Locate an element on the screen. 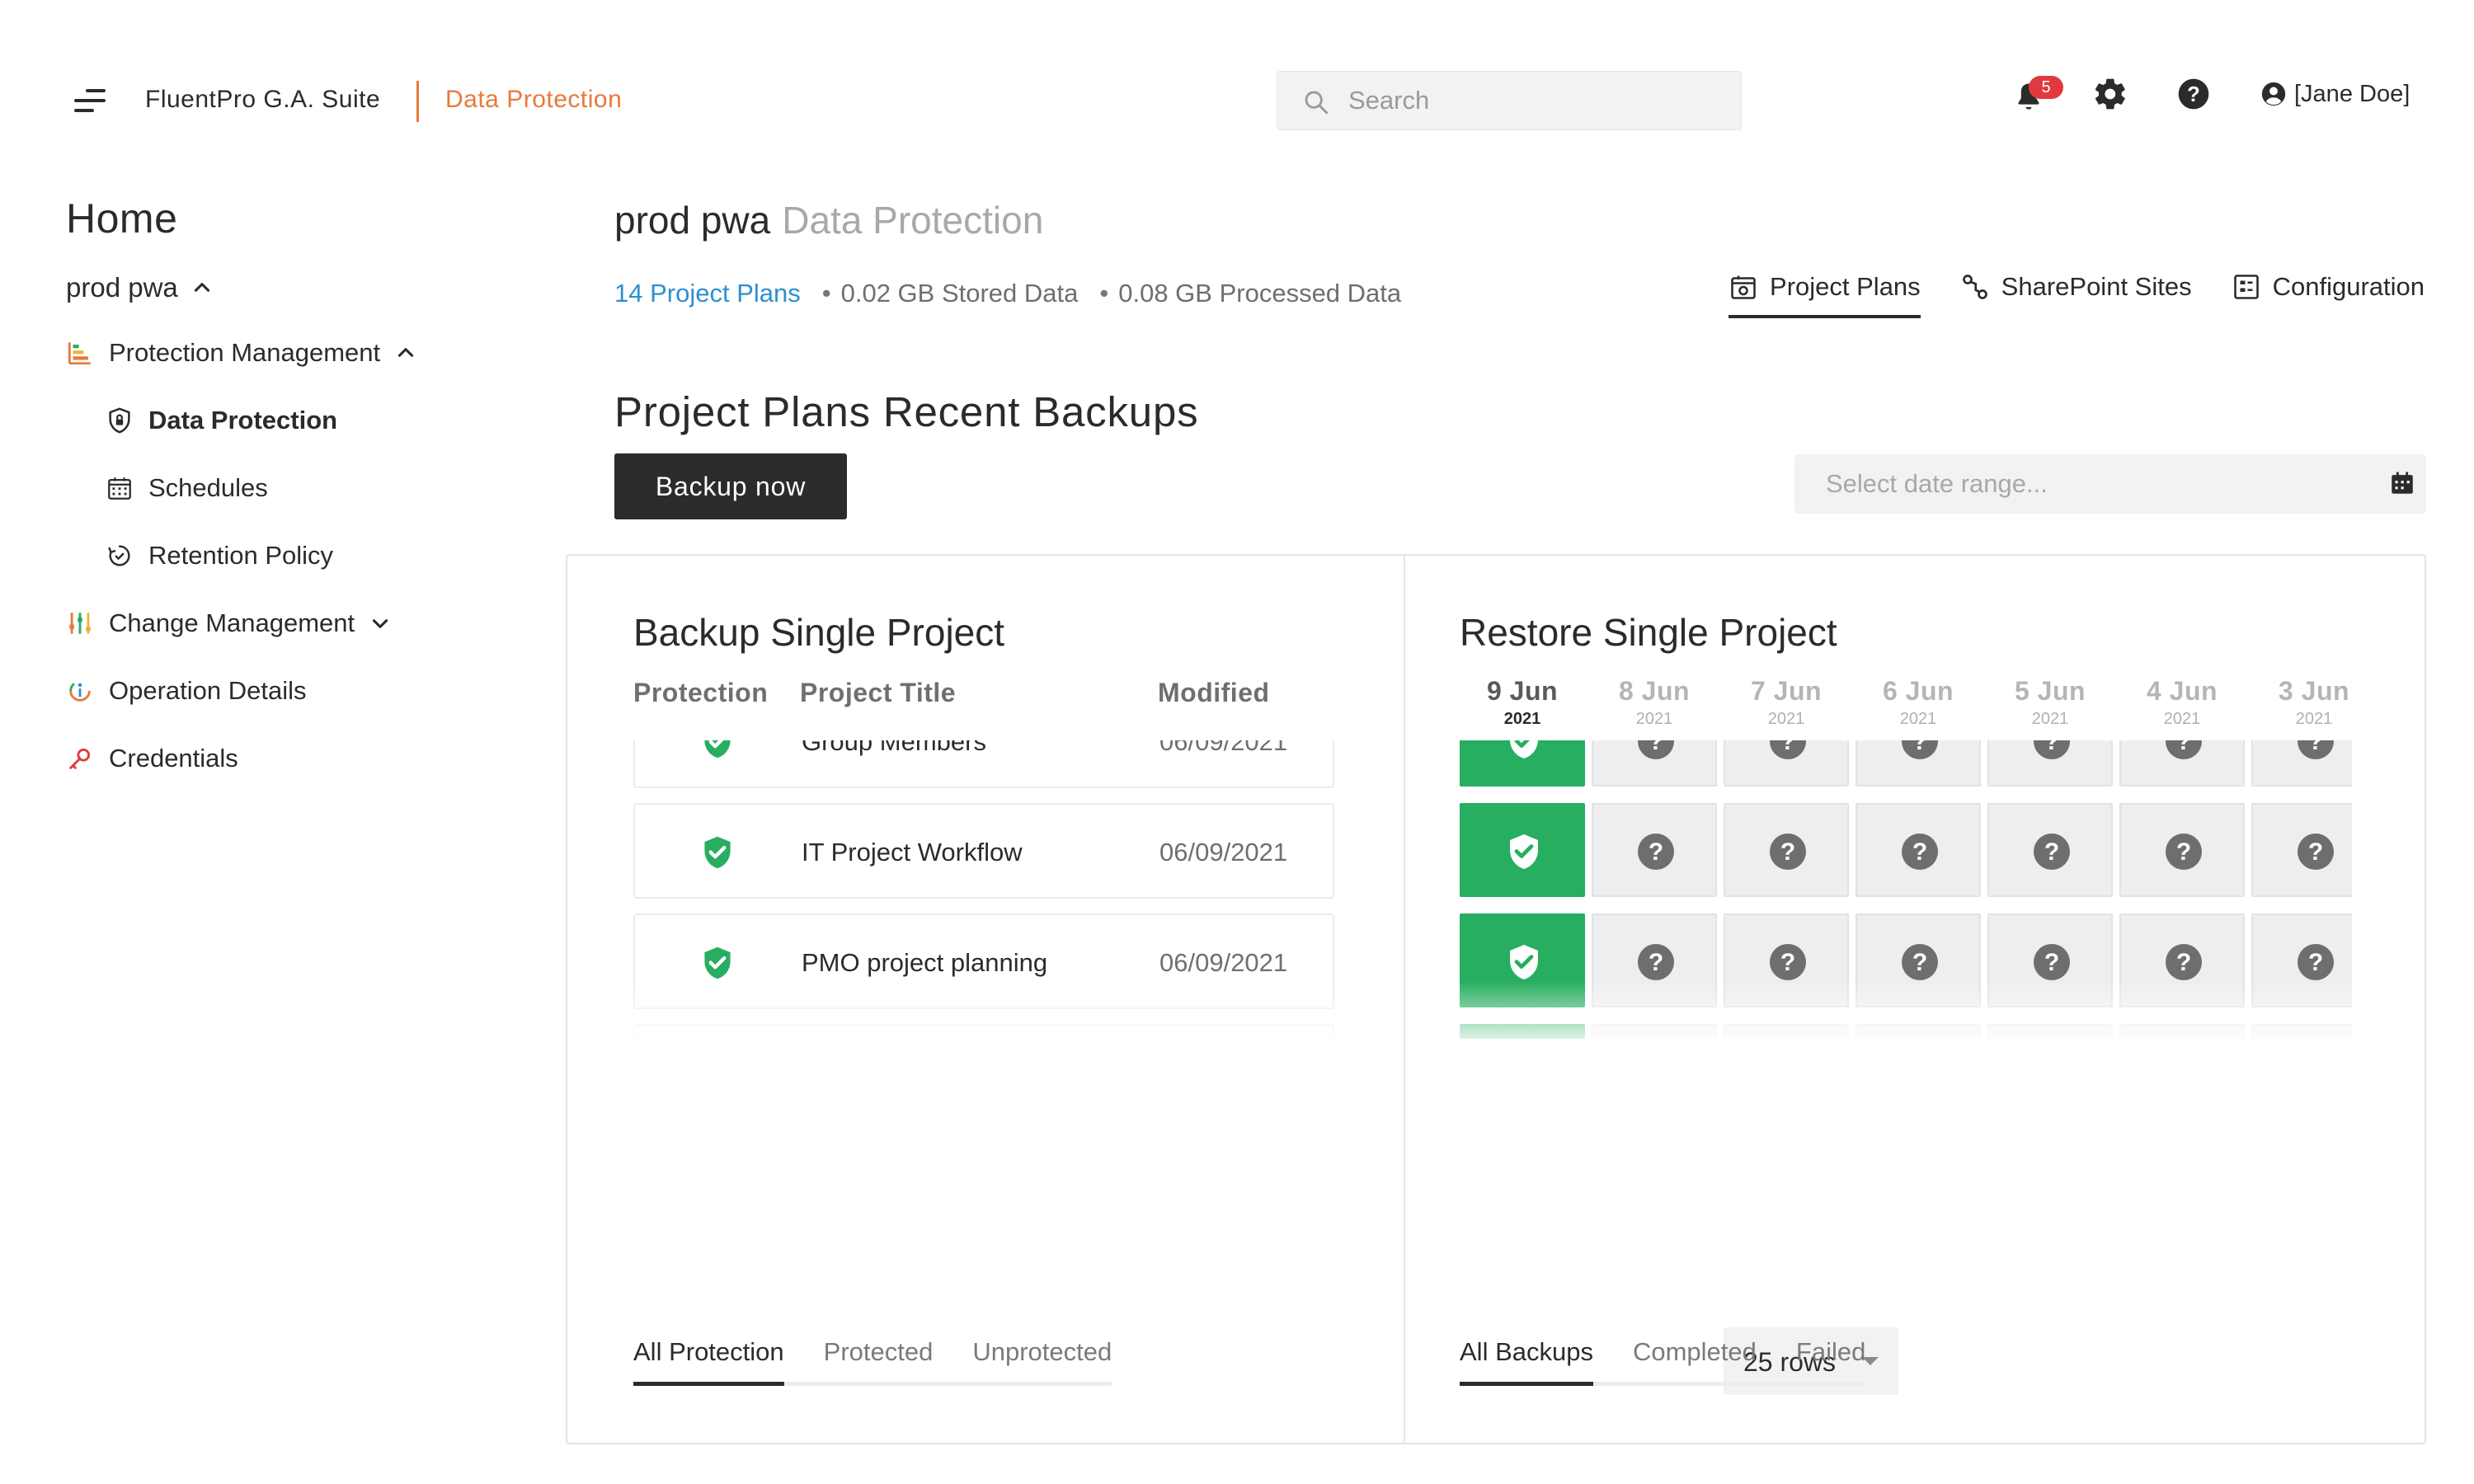 The image size is (2474, 1484). column-header-protection: Protection is located at coordinates (700, 693).